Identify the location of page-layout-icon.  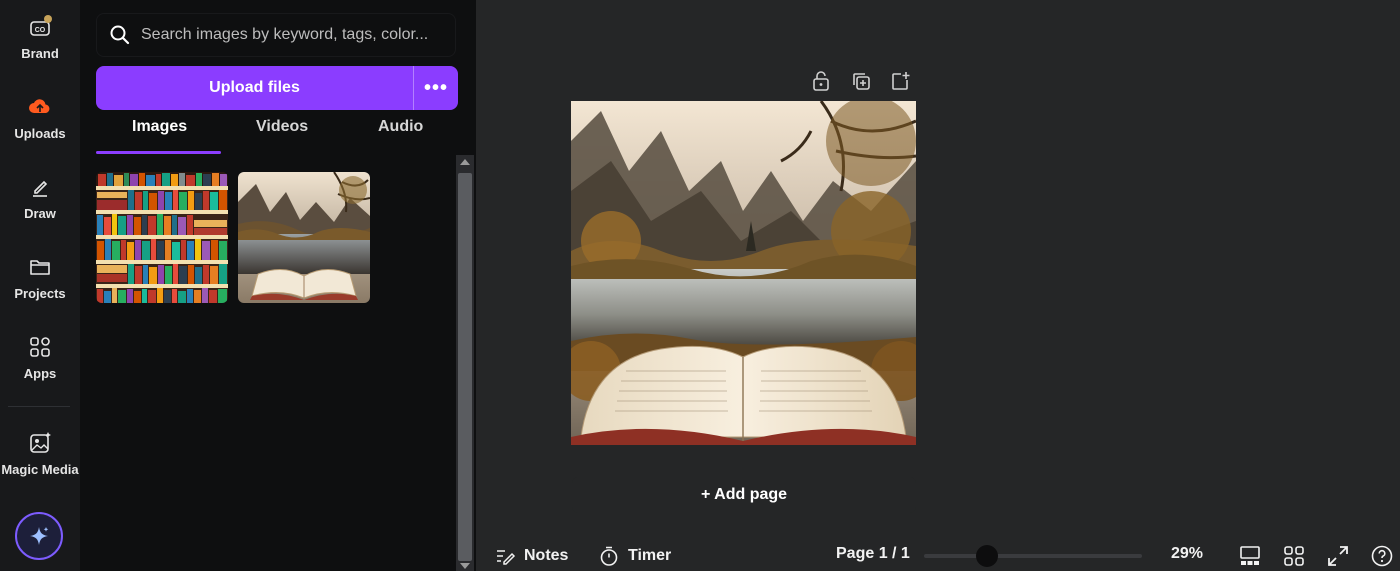
(1250, 556).